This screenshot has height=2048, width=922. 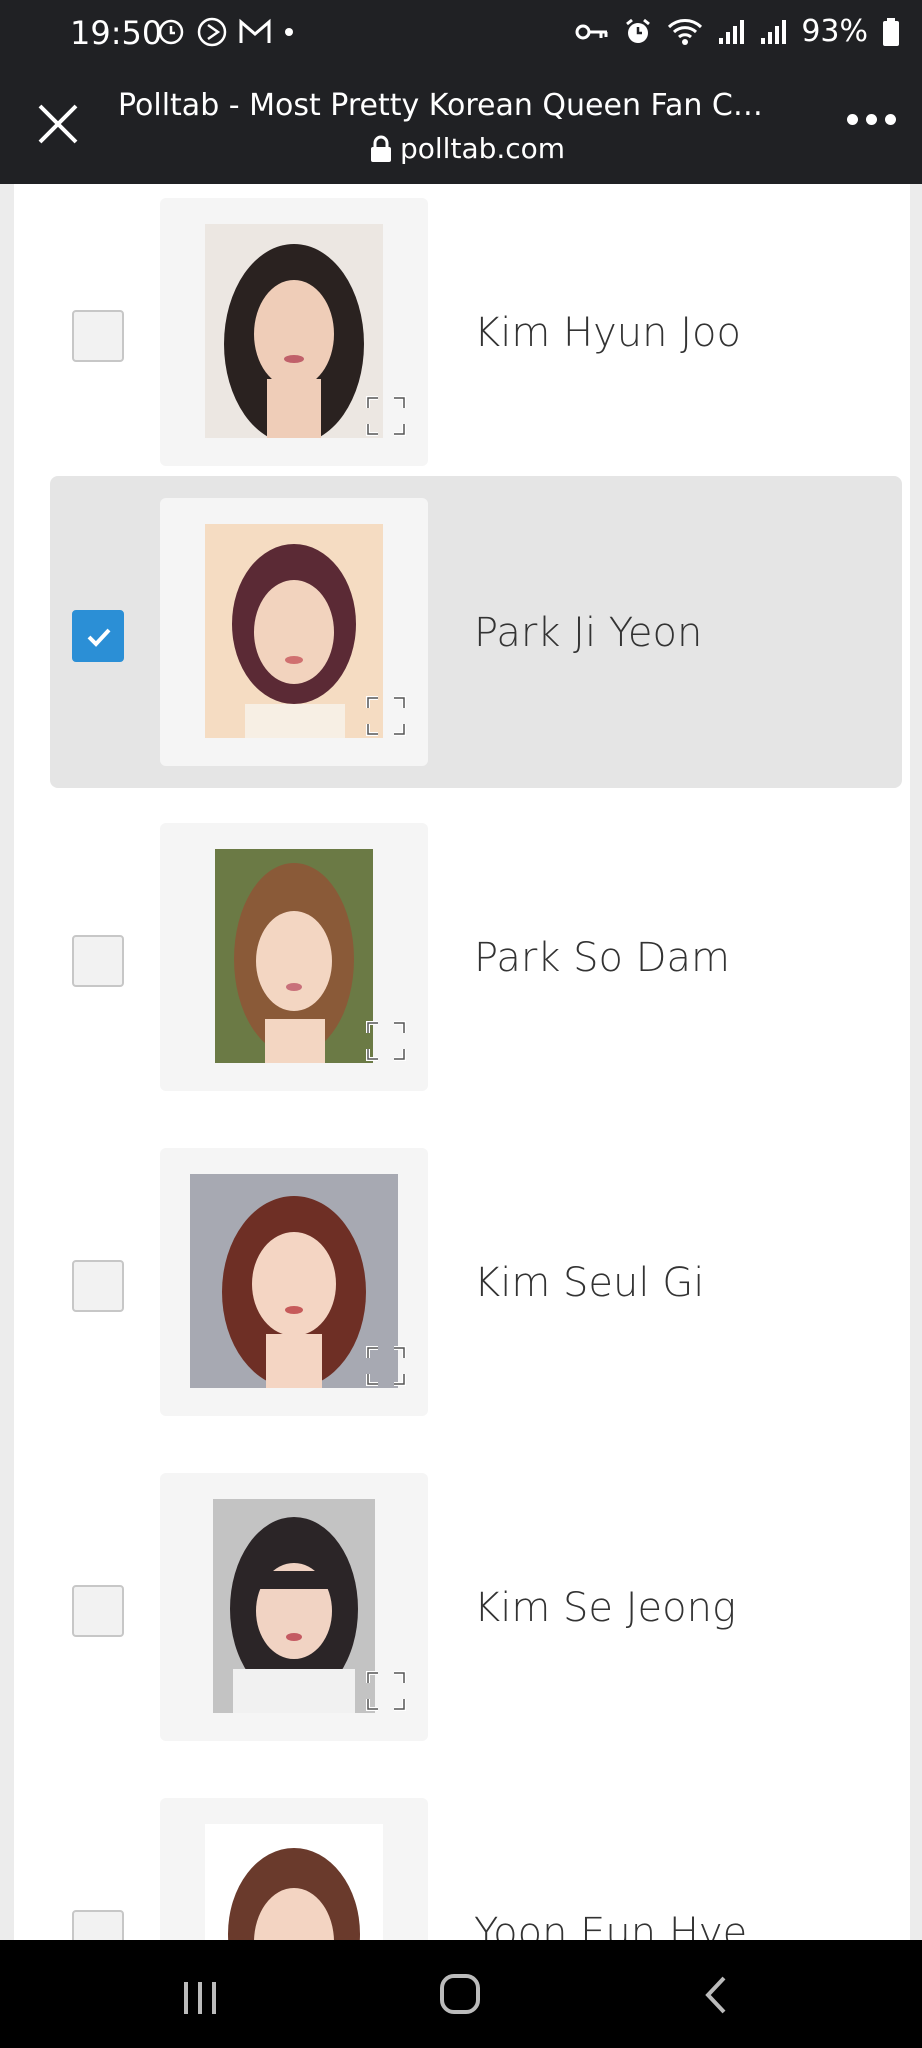 What do you see at coordinates (483, 148) in the screenshot?
I see `url-text: polltab.com` at bounding box center [483, 148].